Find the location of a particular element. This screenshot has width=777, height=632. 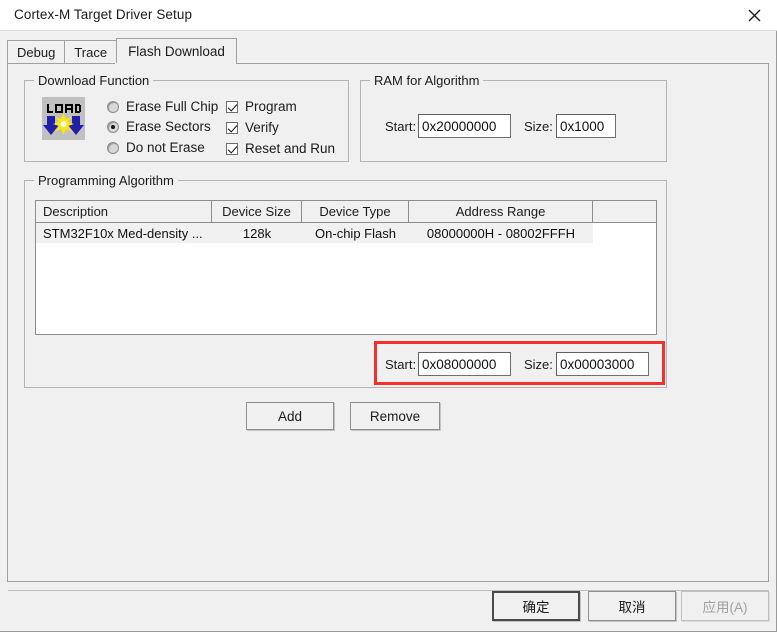

cell-device-size: 128k is located at coordinates (257, 233).